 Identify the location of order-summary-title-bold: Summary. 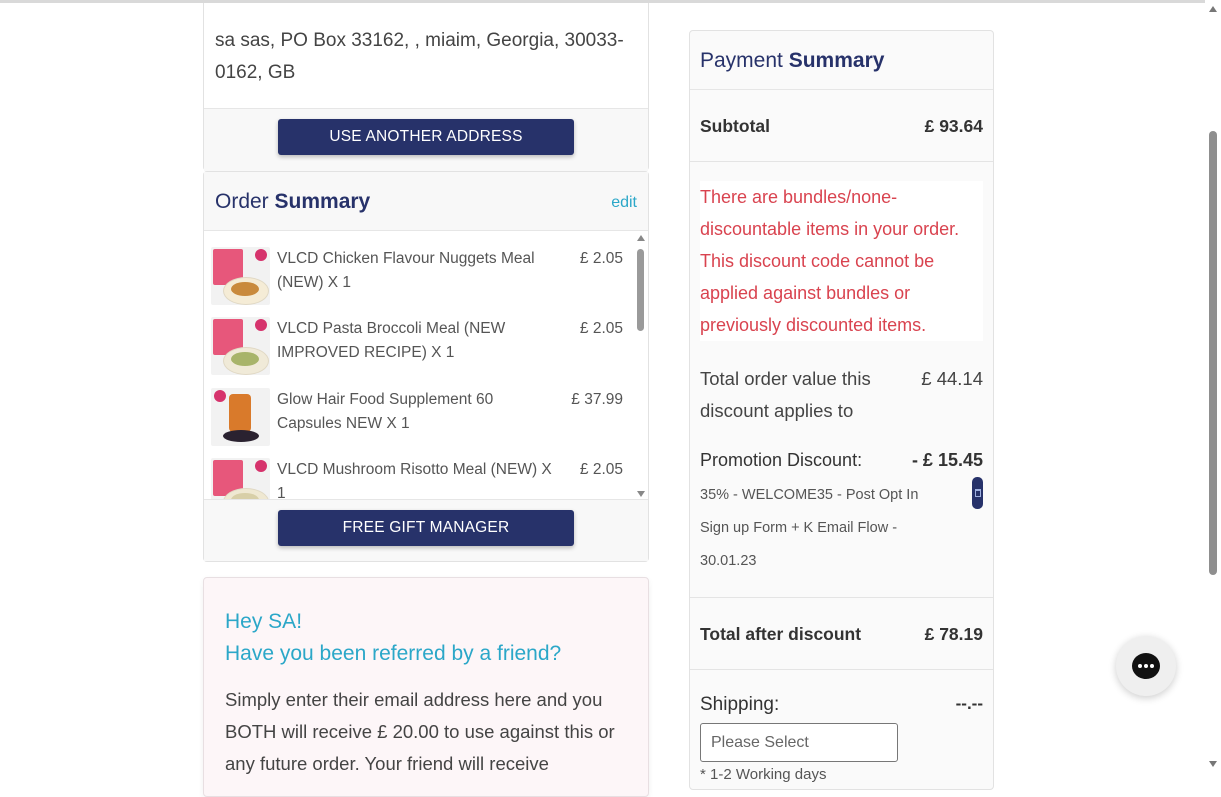
(322, 201).